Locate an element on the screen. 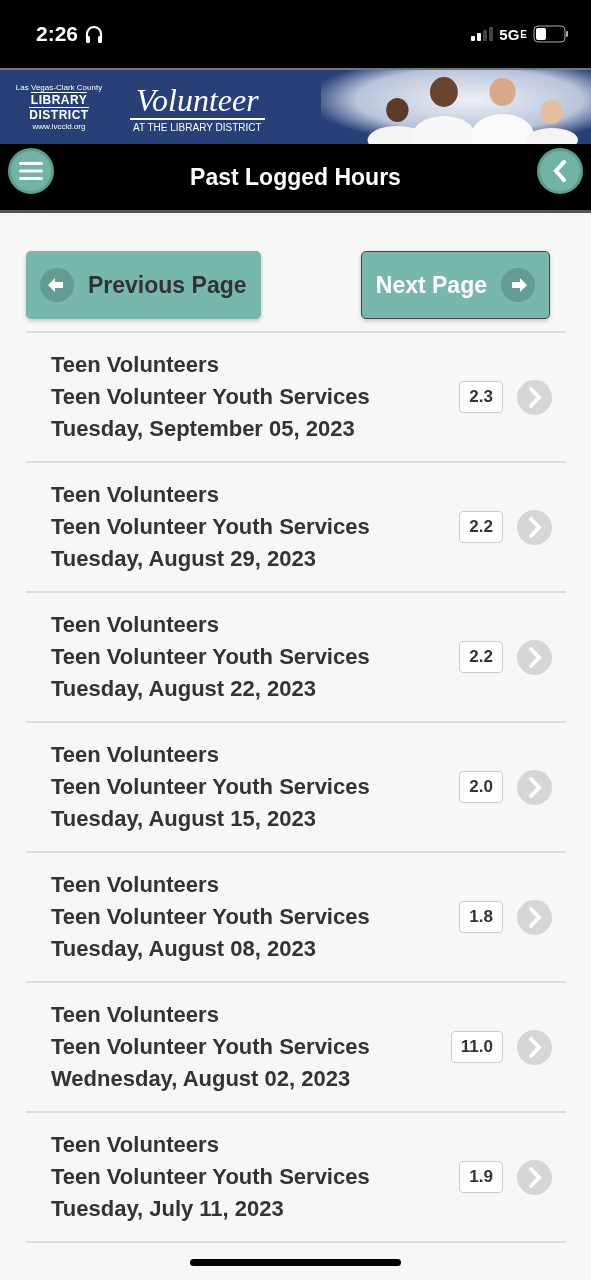 The image size is (591, 1280). logo-url: www.lvccld.org is located at coordinates (59, 126).